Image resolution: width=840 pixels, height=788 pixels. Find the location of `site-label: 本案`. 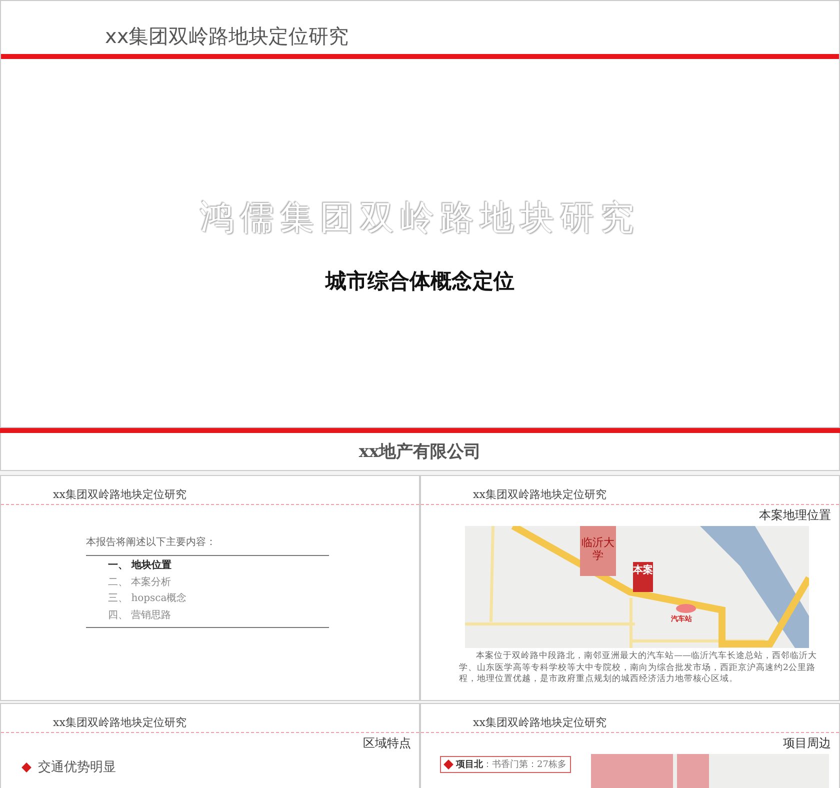

site-label: 本案 is located at coordinates (643, 577).